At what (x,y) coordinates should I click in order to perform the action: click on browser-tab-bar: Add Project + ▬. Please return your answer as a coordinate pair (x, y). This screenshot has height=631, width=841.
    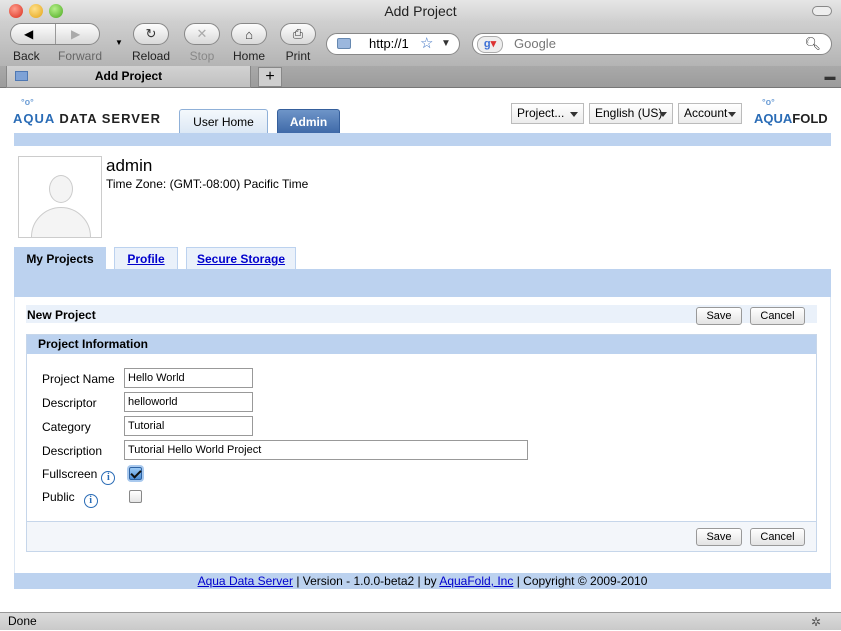
    Looking at the image, I should click on (420, 77).